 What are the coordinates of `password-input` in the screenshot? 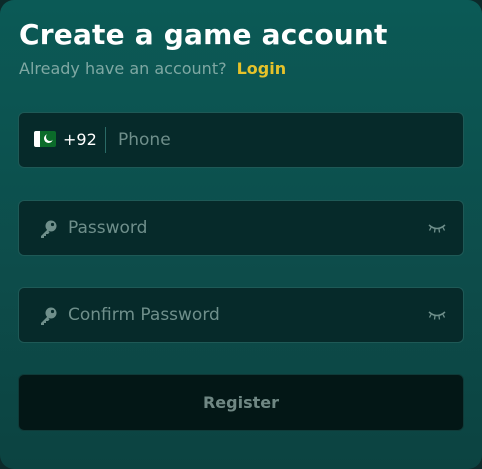 It's located at (240, 228).